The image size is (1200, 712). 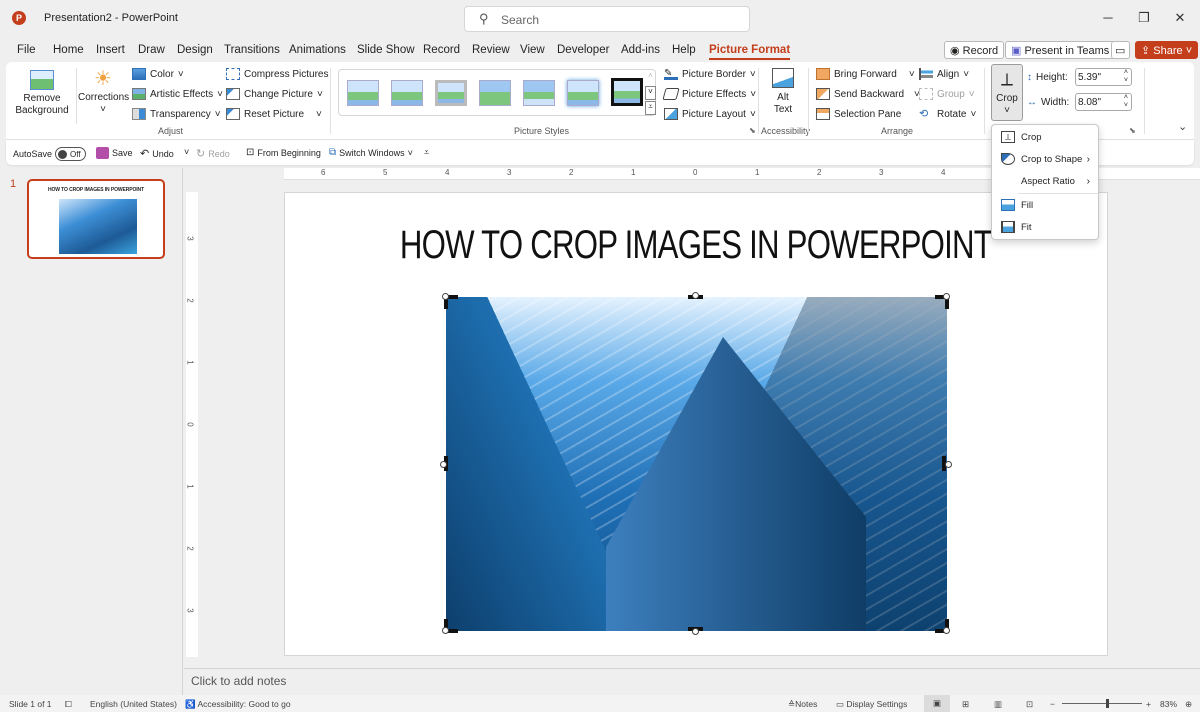 I want to click on tab-draw: Draw, so click(x=151, y=50).